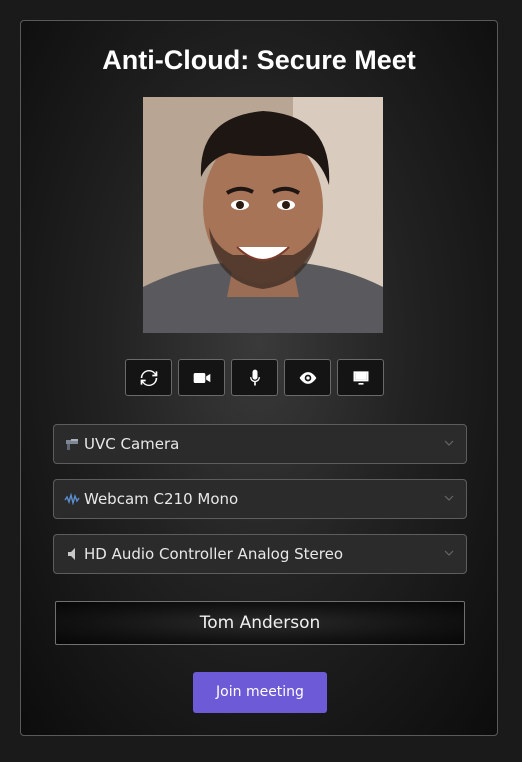 The height and width of the screenshot is (762, 522). Describe the element at coordinates (260, 444) in the screenshot. I see `camera-select: UVC Camera` at that location.